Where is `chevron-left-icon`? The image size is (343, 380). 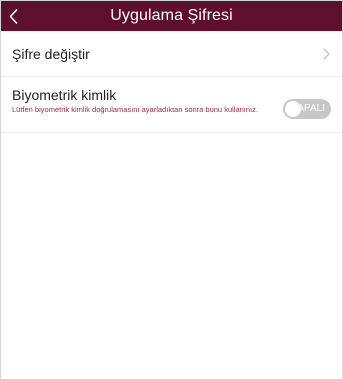 chevron-left-icon is located at coordinates (13, 16).